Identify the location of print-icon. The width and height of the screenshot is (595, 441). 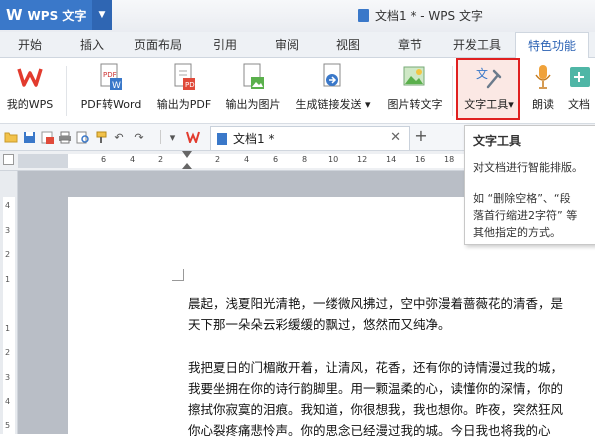
(65, 137).